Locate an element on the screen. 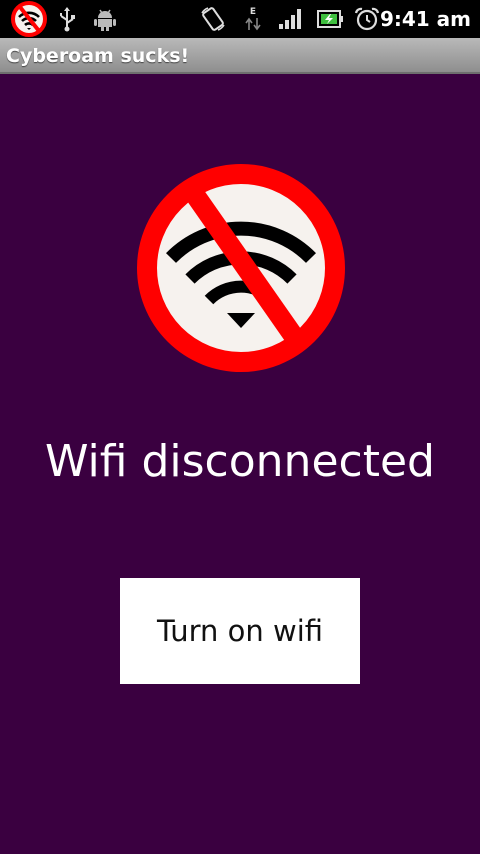 This screenshot has width=480, height=854. nowifi-app-icon is located at coordinates (29, 19).